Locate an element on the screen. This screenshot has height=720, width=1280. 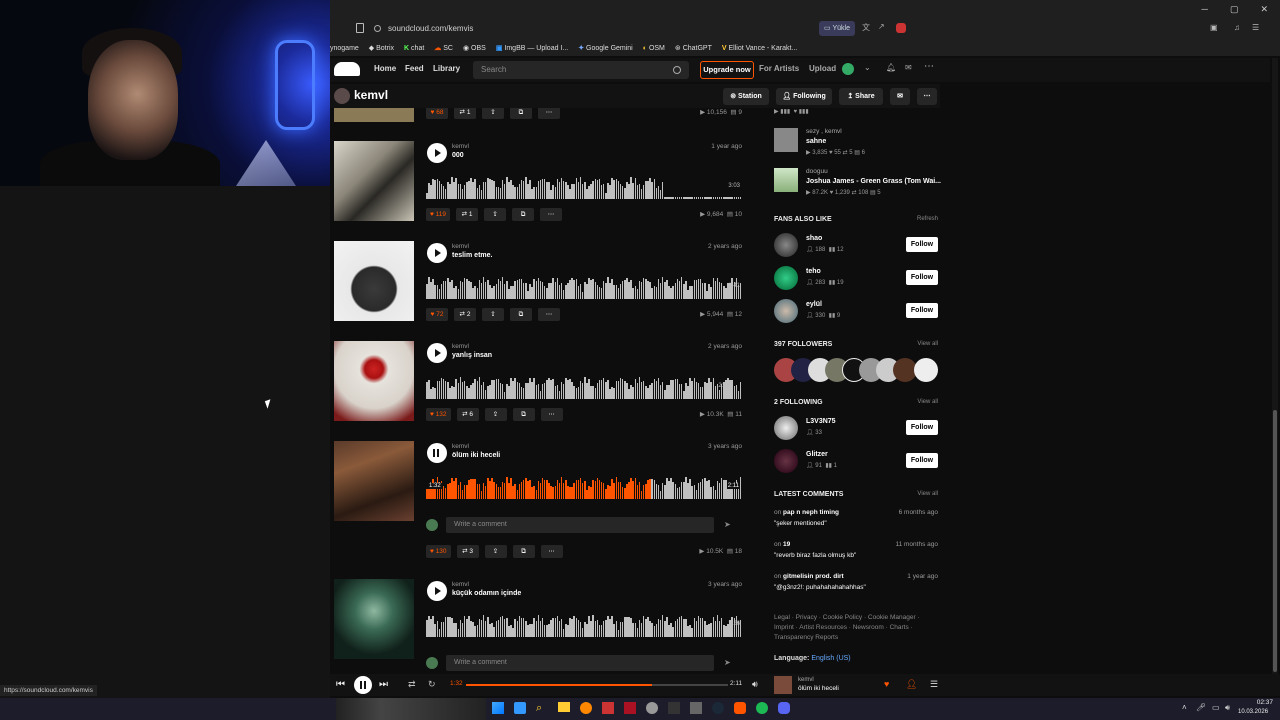
shuffle-icon: ⇄ is located at coordinates (412, 684).